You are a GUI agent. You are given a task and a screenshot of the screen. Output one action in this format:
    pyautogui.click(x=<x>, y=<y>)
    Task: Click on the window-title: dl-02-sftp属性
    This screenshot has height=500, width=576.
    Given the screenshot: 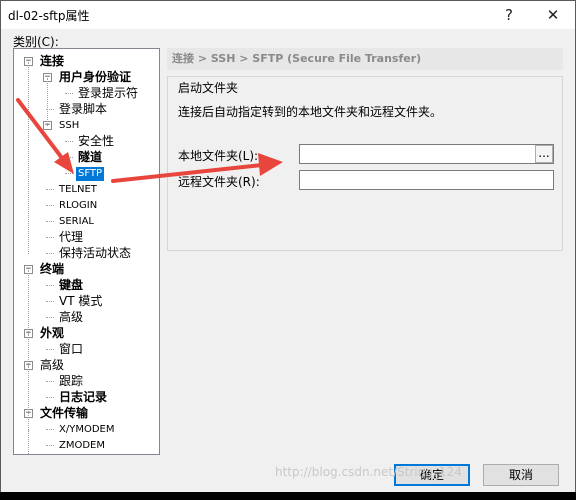 What is the action you would take?
    pyautogui.click(x=49, y=16)
    